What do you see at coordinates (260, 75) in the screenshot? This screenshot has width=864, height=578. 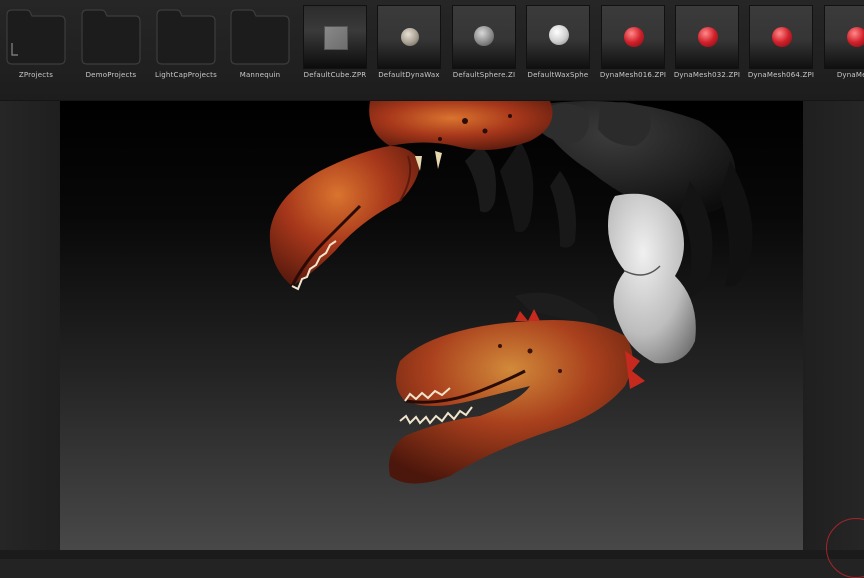 I see `lightbox-item-label: Mannequin` at bounding box center [260, 75].